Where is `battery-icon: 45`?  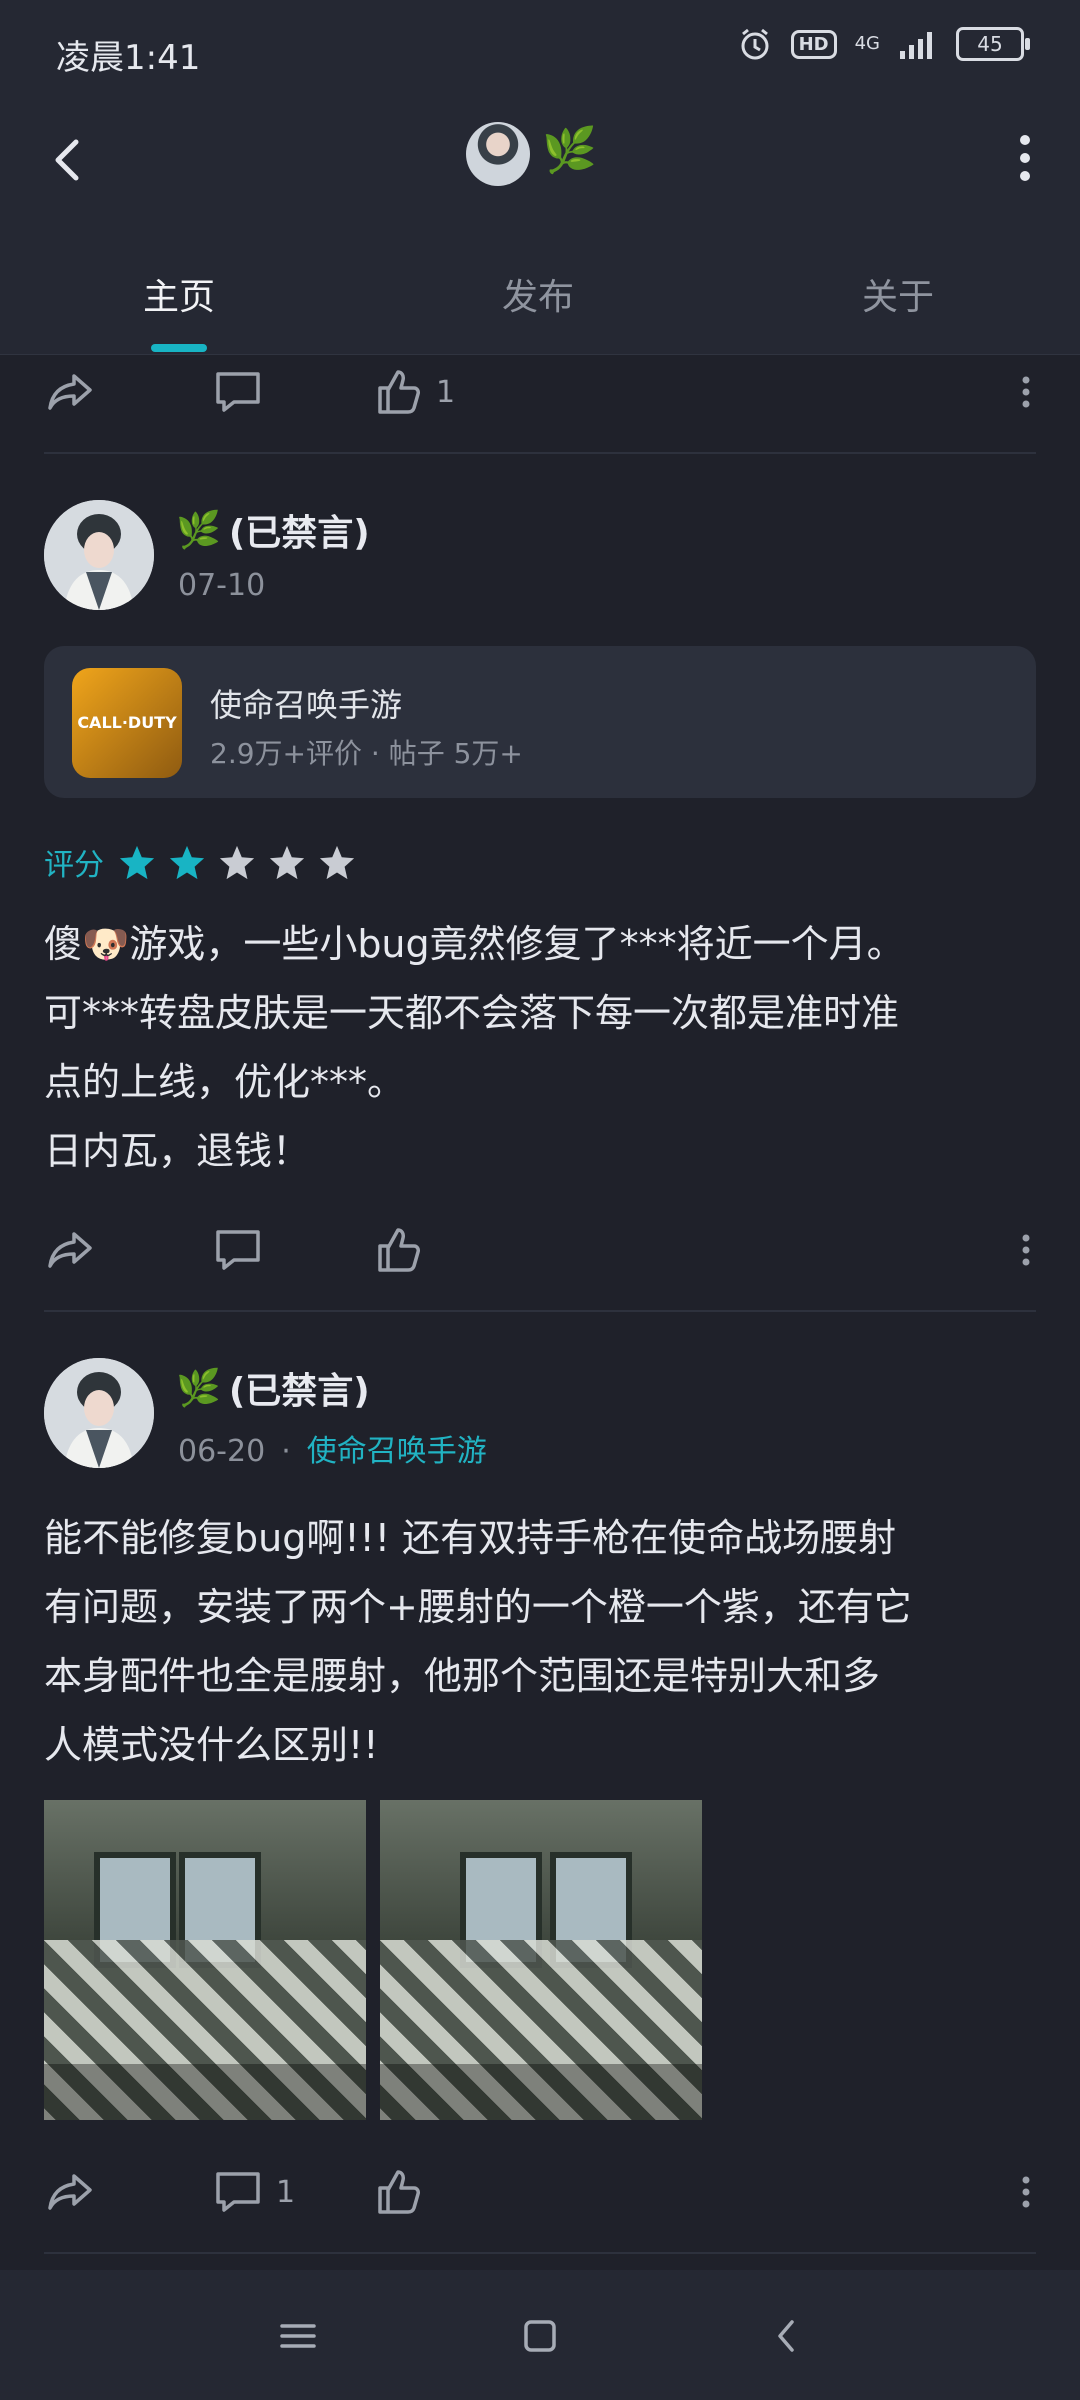
battery-icon: 45 is located at coordinates (993, 44).